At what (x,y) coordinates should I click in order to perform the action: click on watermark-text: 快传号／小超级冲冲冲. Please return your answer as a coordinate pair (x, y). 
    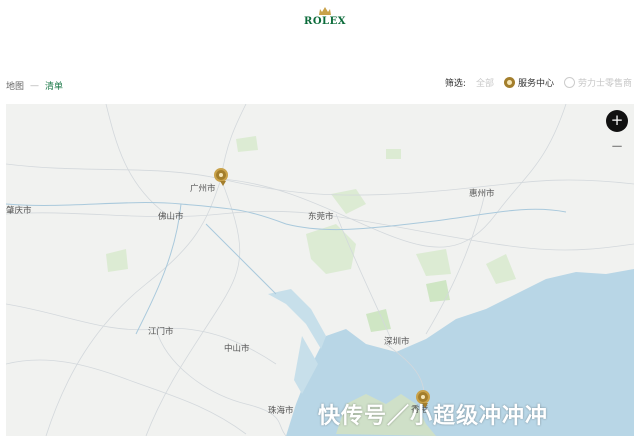
    Looking at the image, I should click on (433, 416).